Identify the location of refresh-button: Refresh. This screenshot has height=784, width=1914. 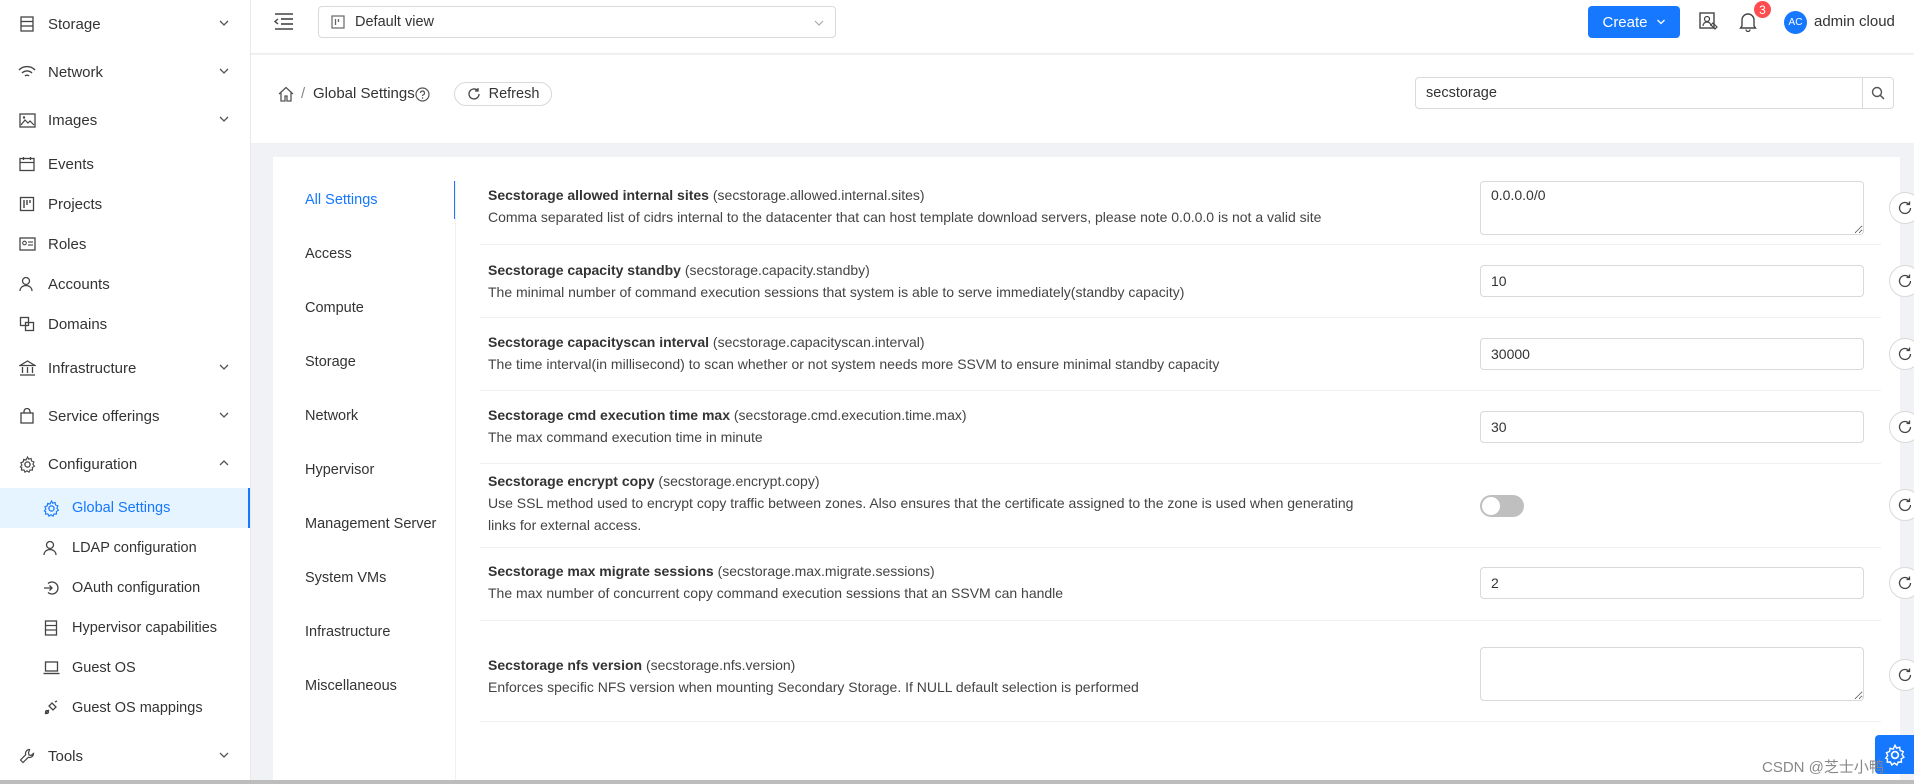
(503, 94).